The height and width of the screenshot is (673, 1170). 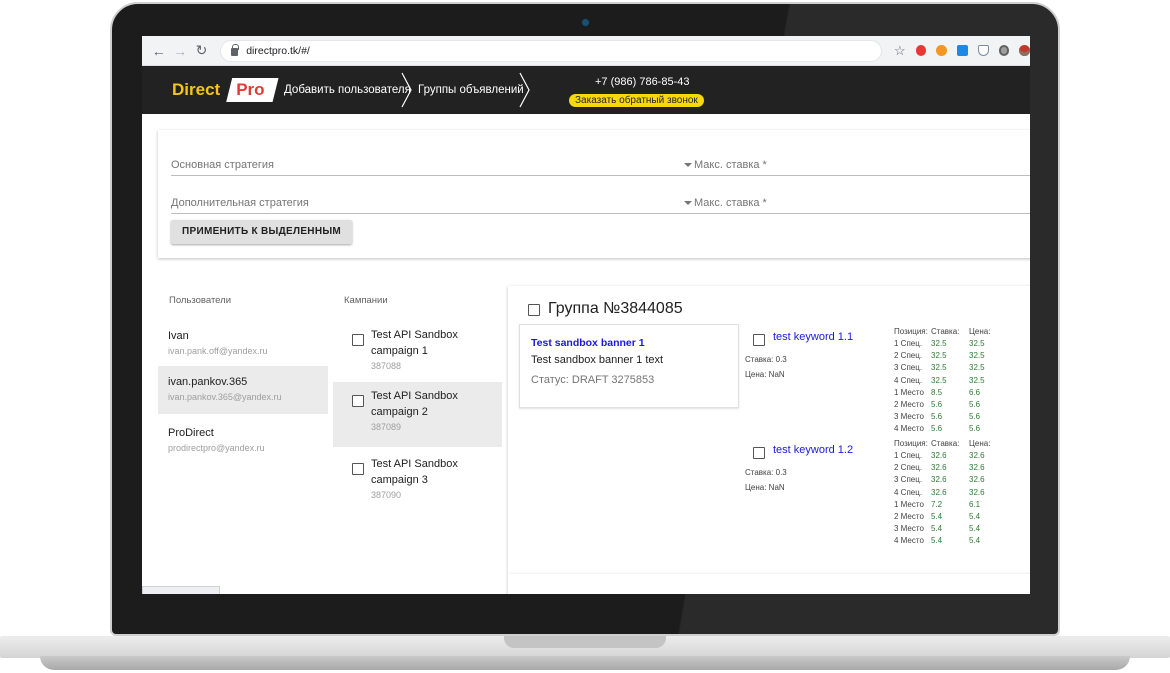 I want to click on address-bar: directpro.tk/#/, so click(x=551, y=50).